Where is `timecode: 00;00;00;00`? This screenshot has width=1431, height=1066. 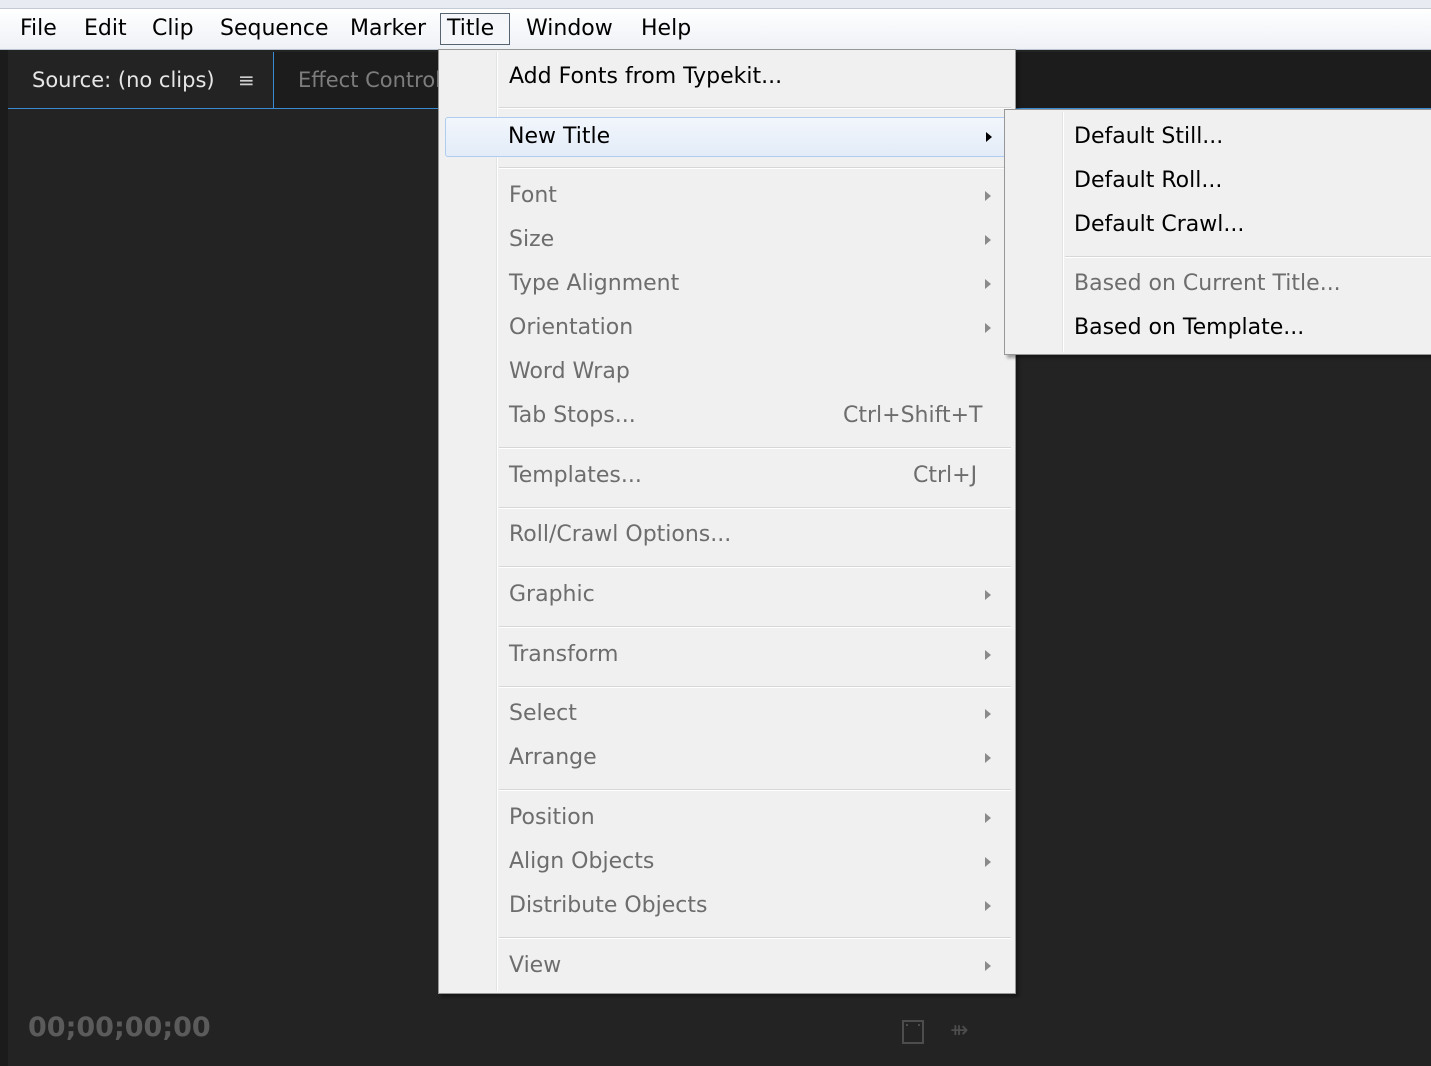
timecode: 00;00;00;00 is located at coordinates (119, 1027).